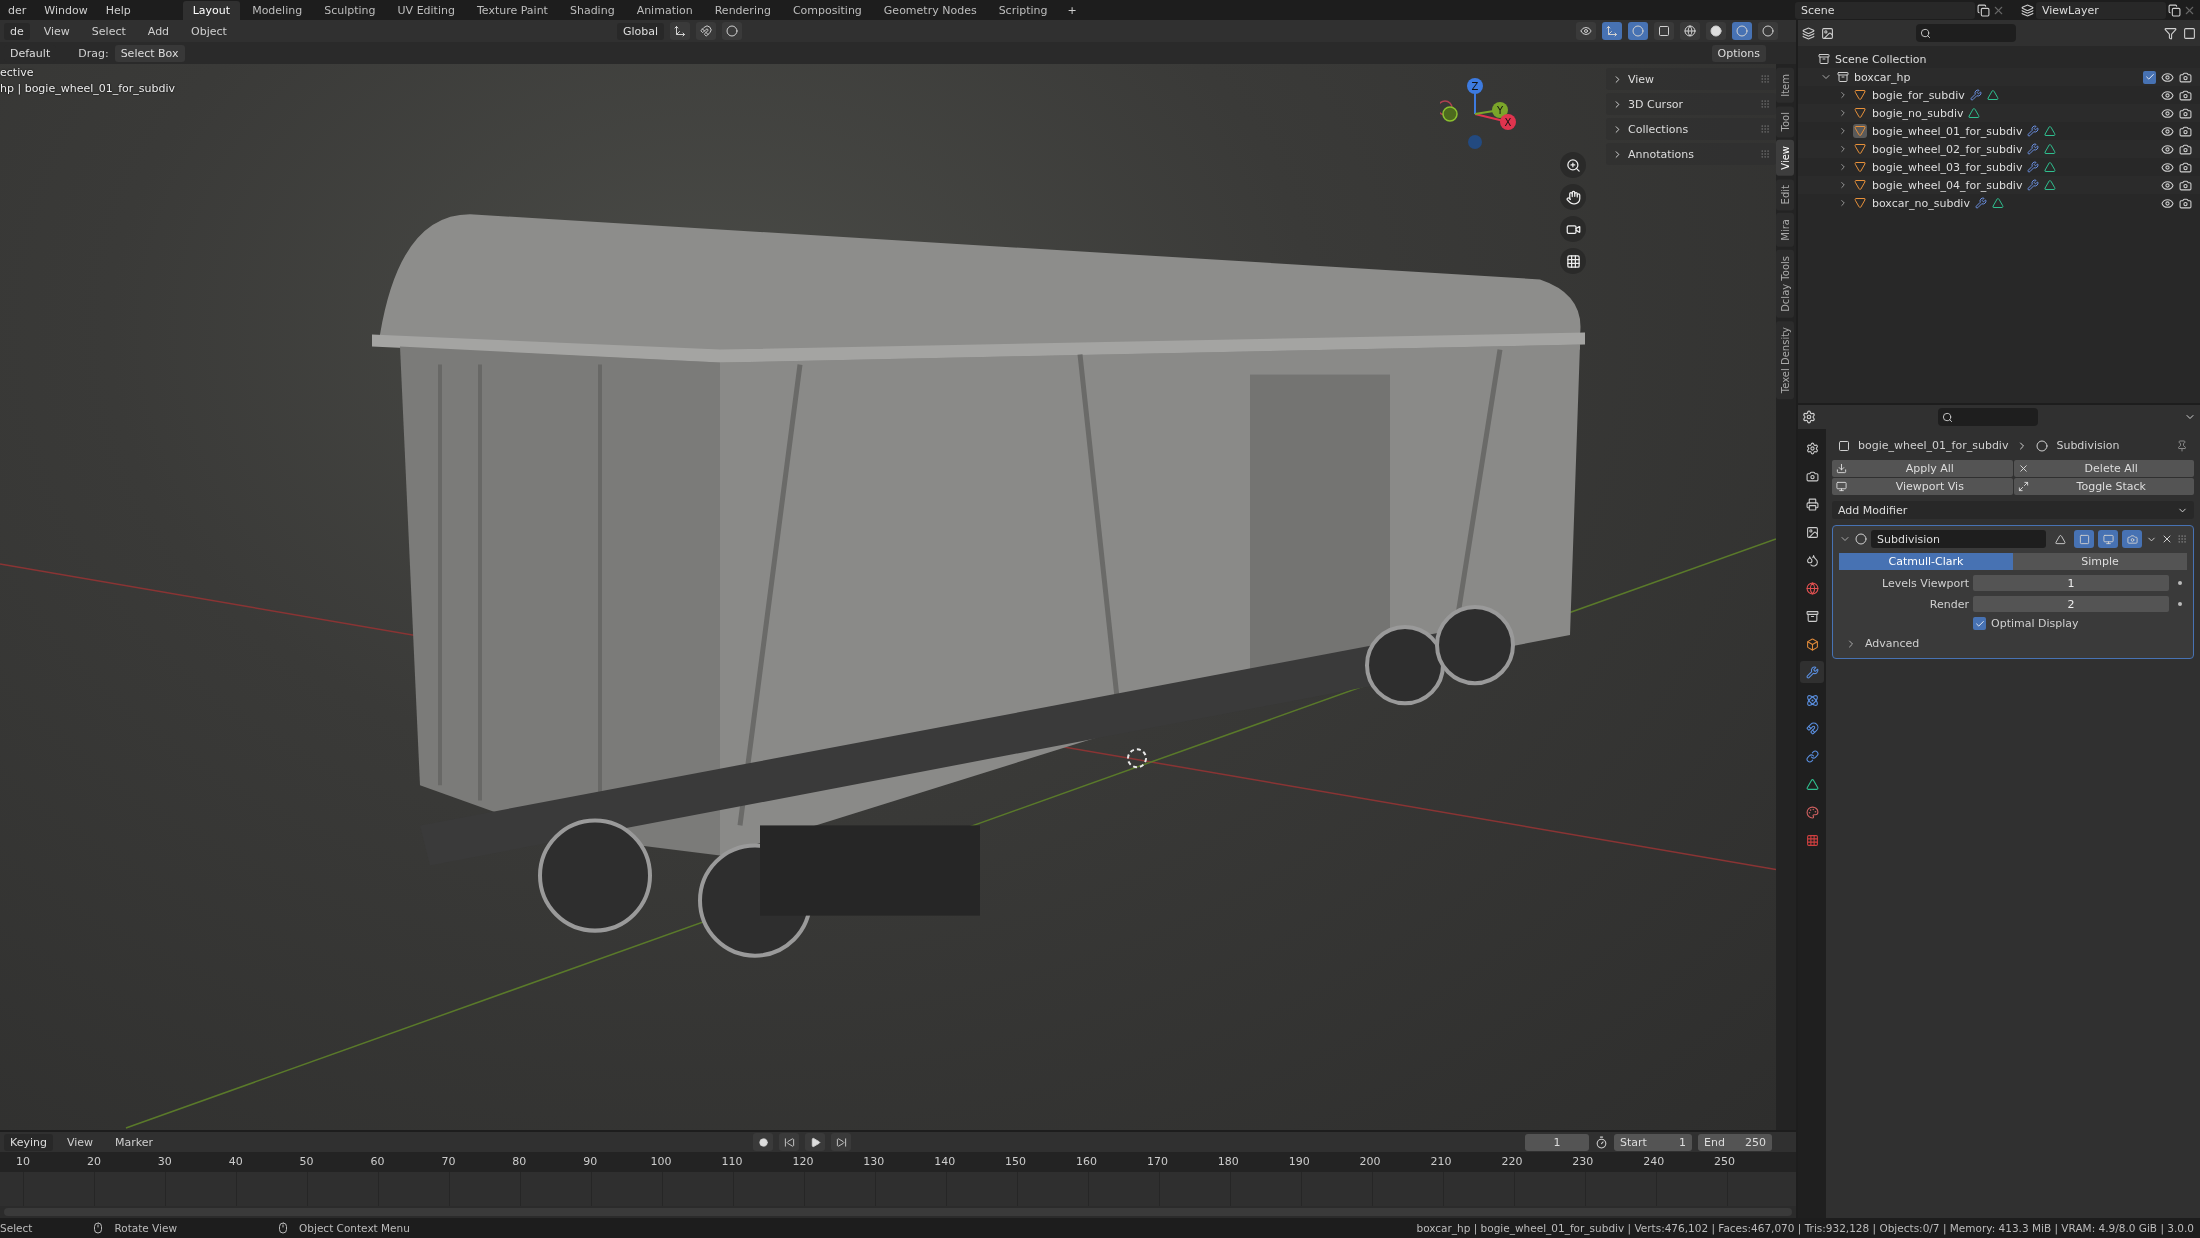 Image resolution: width=2200 pixels, height=1238 pixels. I want to click on solid-shading-icon, so click(1716, 31).